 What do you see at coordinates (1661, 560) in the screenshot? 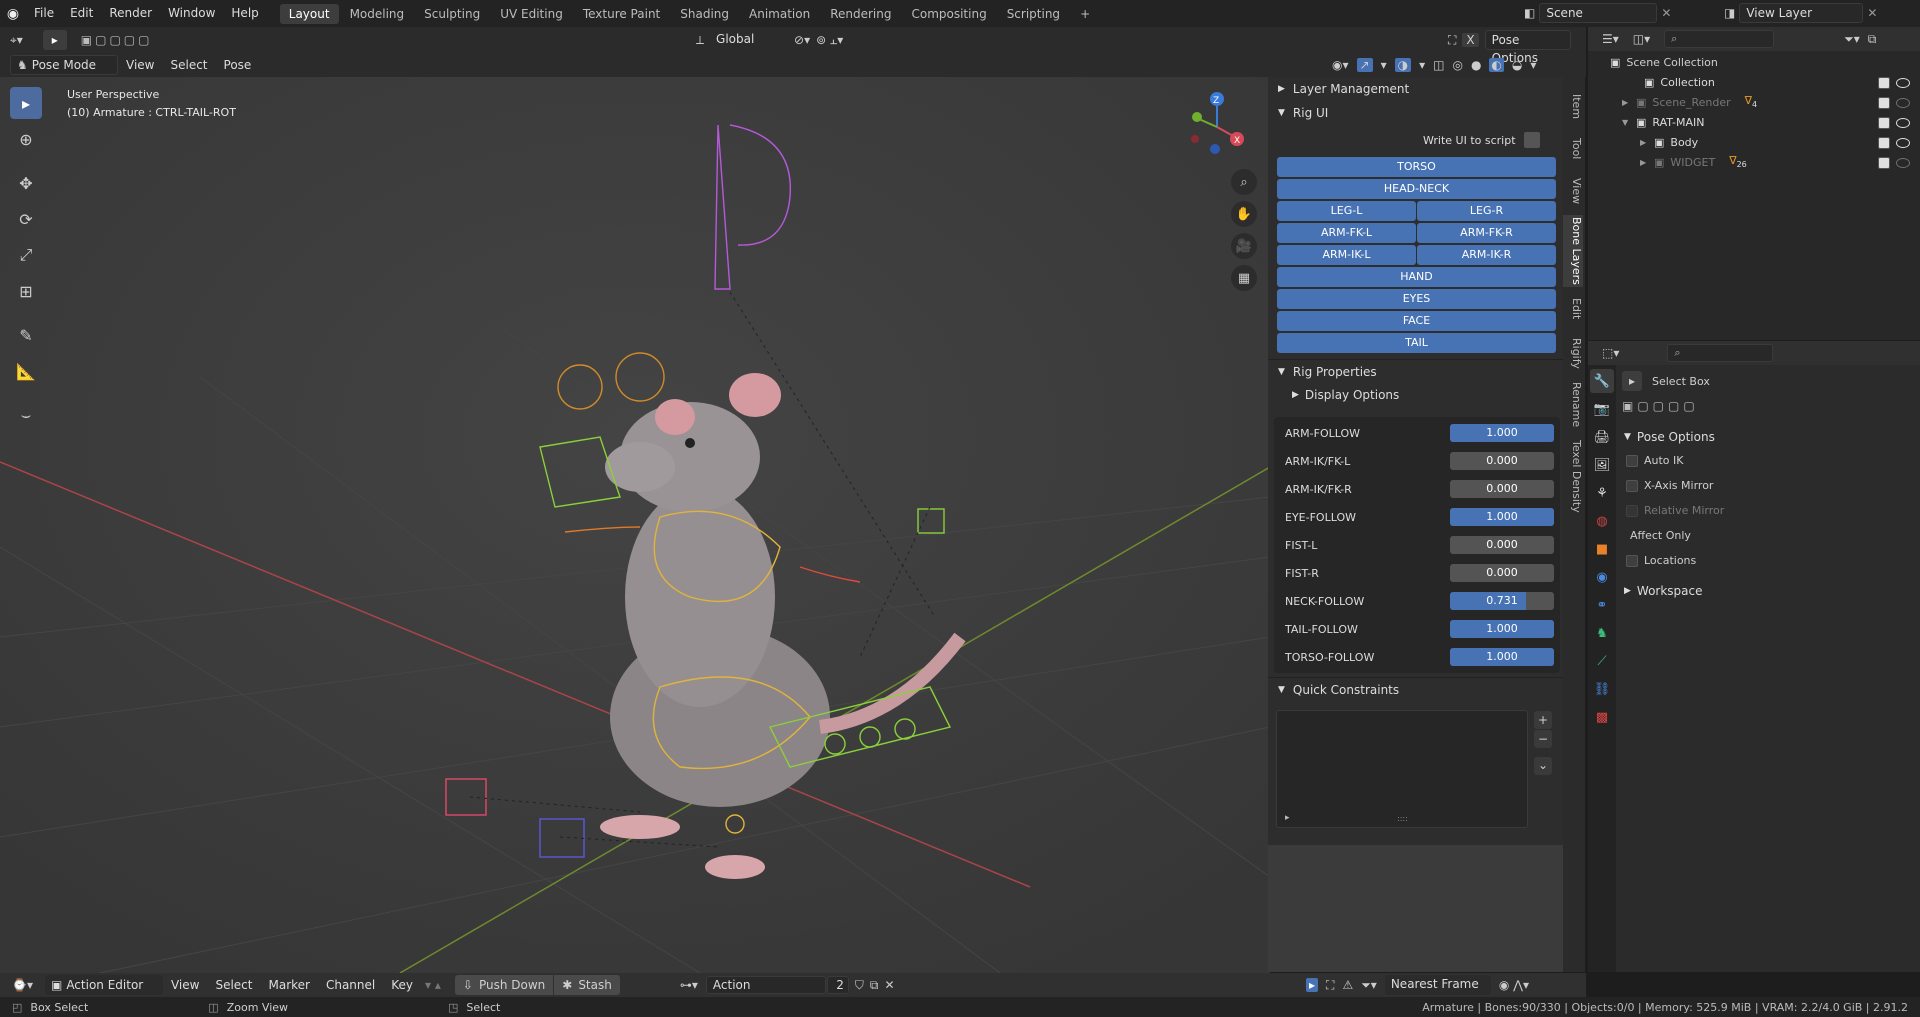
I see `locations-checkbox: Locations` at bounding box center [1661, 560].